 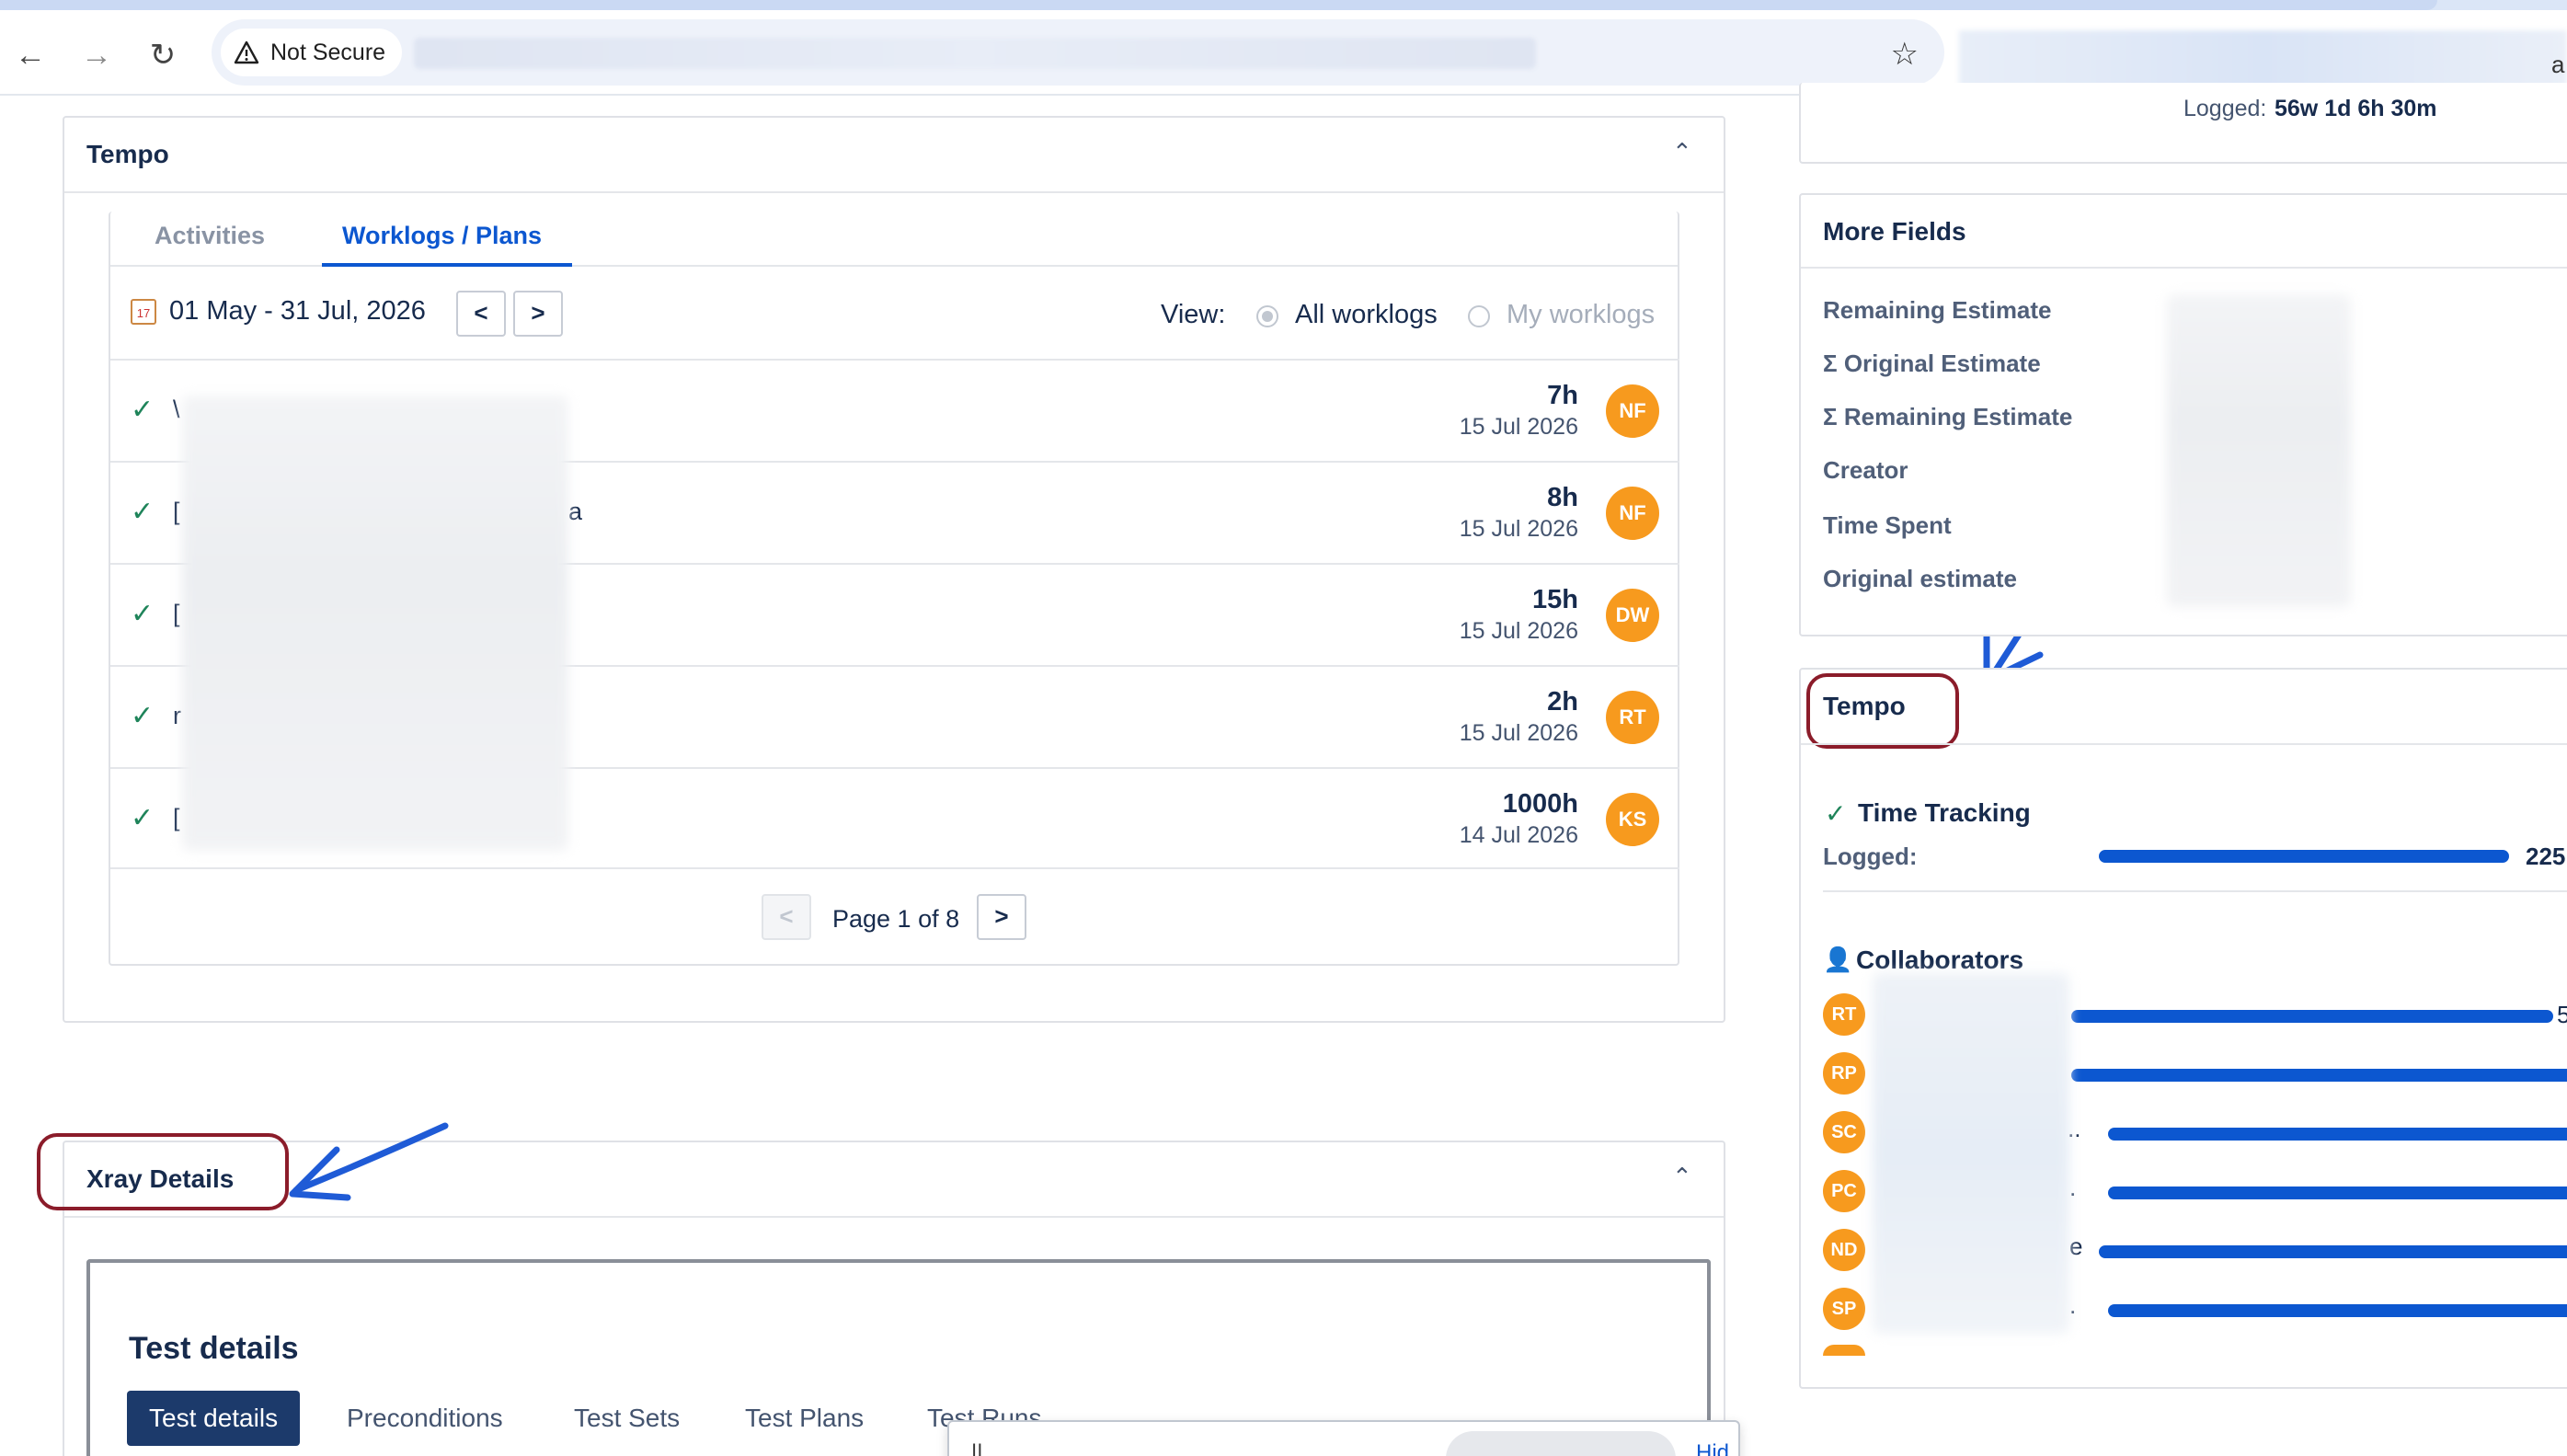 What do you see at coordinates (1844, 1191) in the screenshot?
I see `avatar: PC` at bounding box center [1844, 1191].